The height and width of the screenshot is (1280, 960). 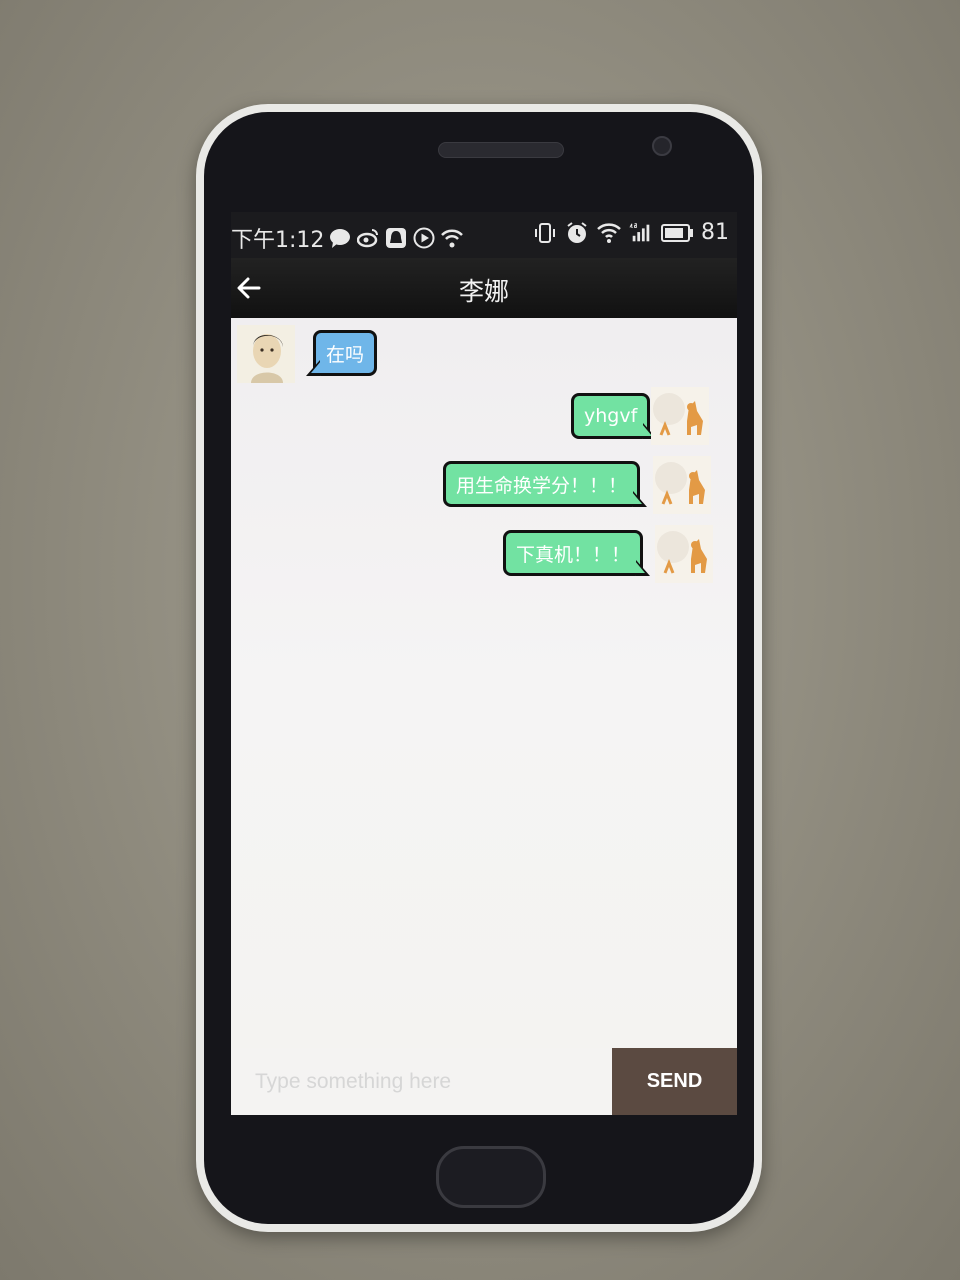 What do you see at coordinates (421, 1081) in the screenshot?
I see `message-input` at bounding box center [421, 1081].